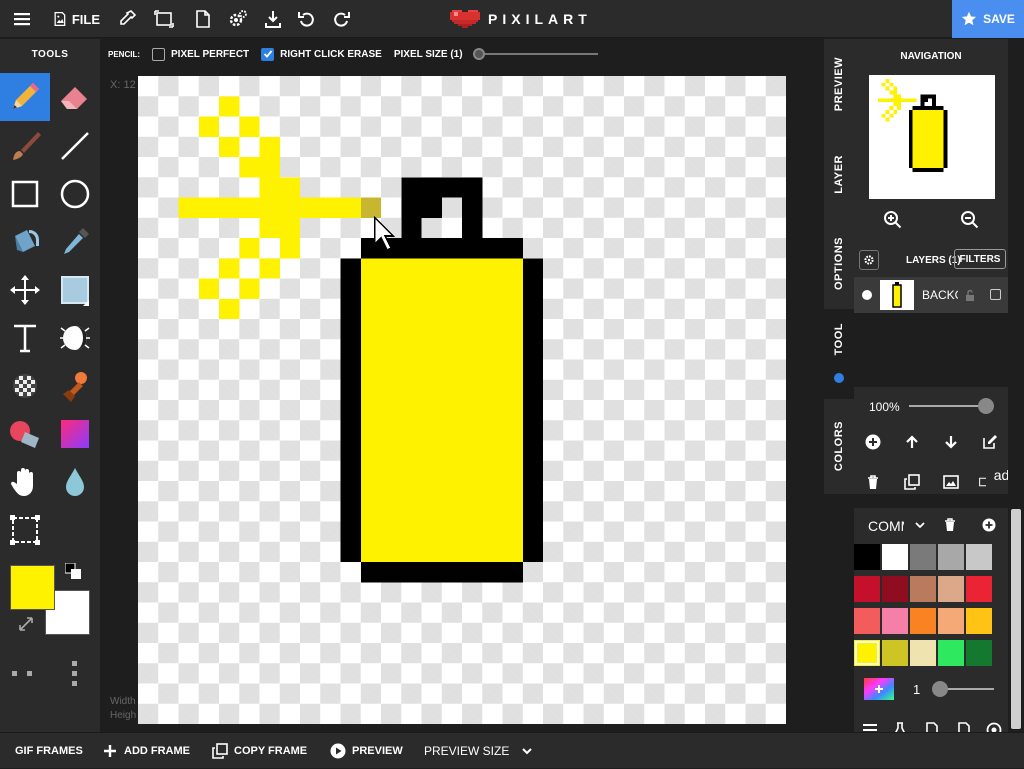 Image resolution: width=1024 pixels, height=769 pixels. What do you see at coordinates (25, 97) in the screenshot?
I see `pencil-tool` at bounding box center [25, 97].